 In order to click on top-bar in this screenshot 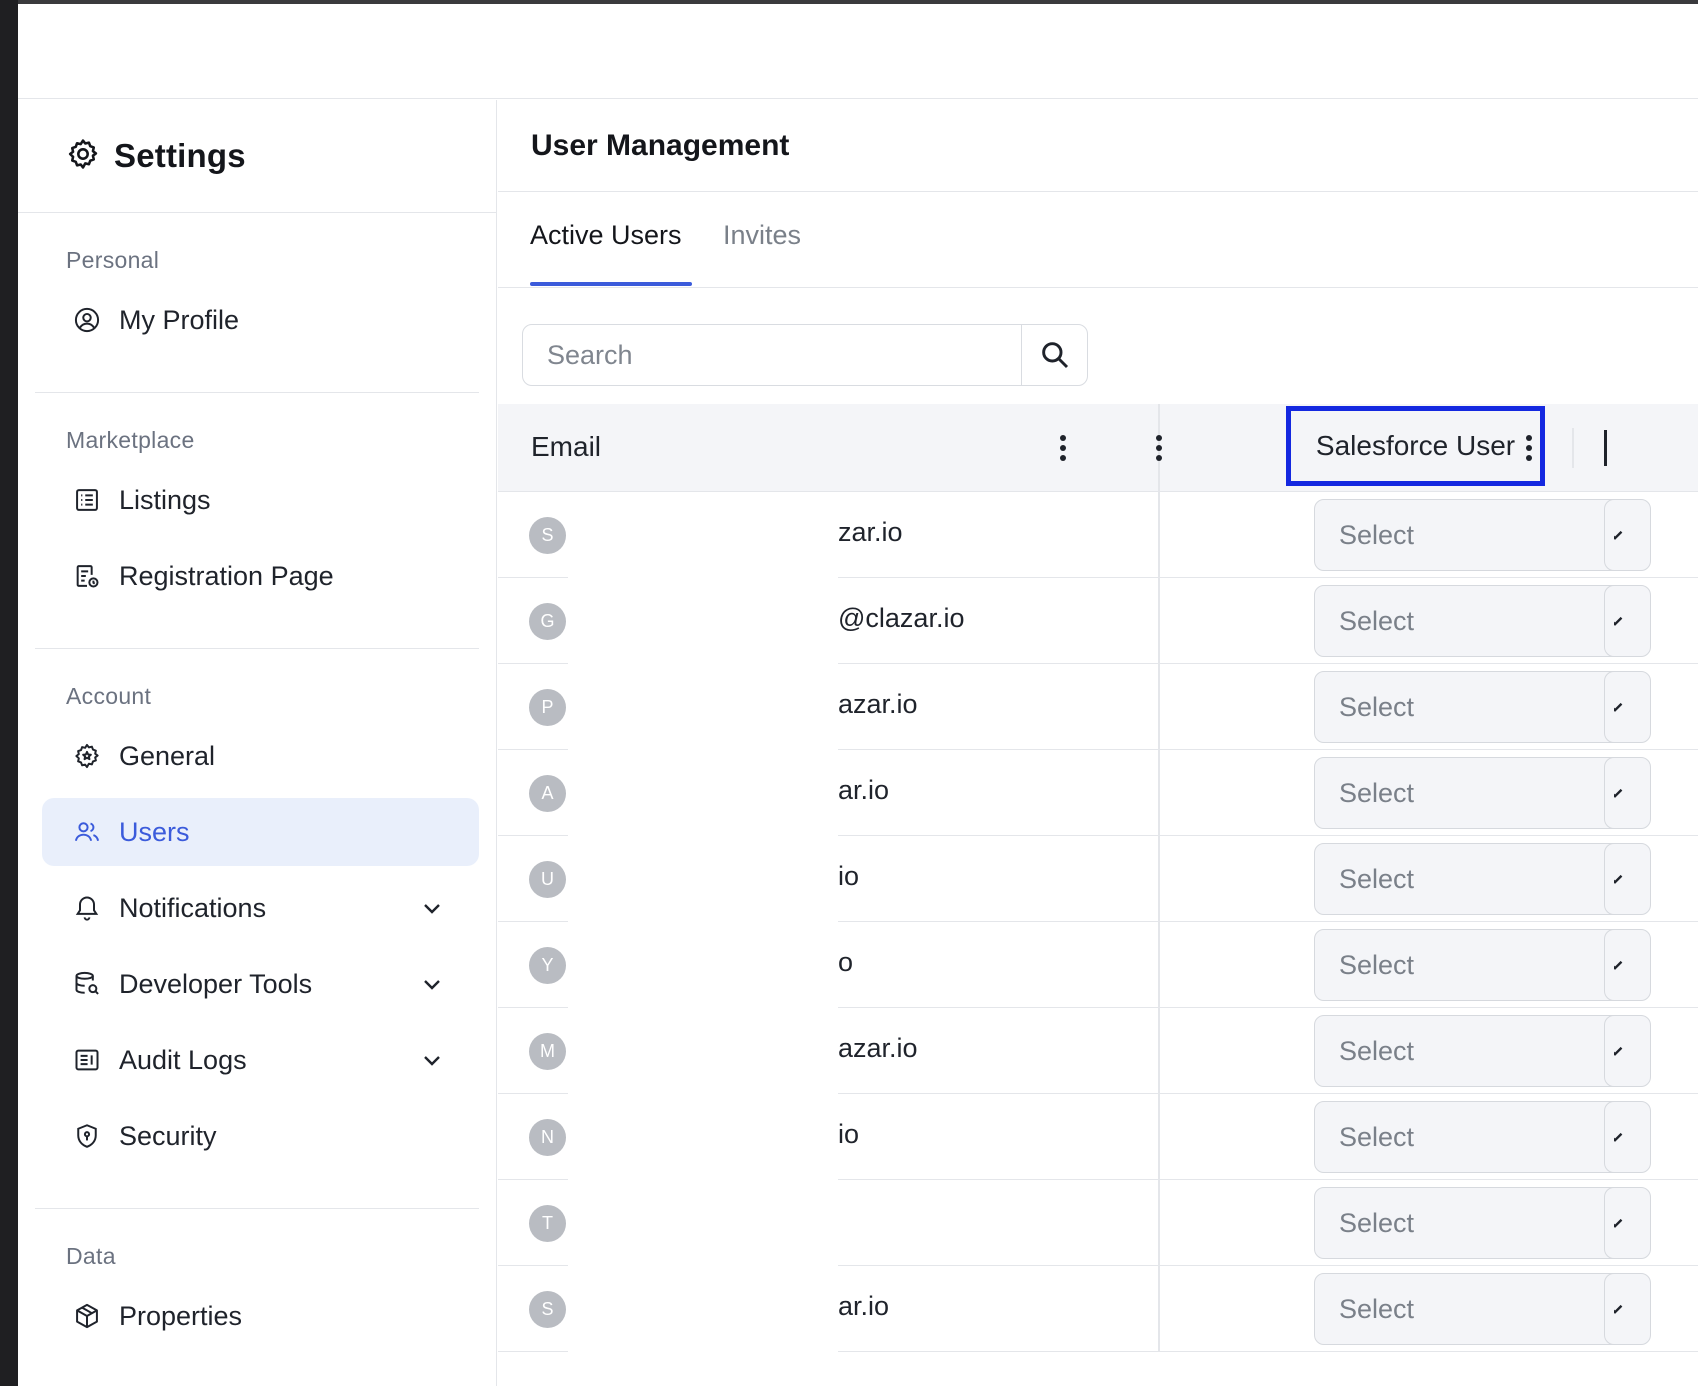, I will do `click(858, 51)`.